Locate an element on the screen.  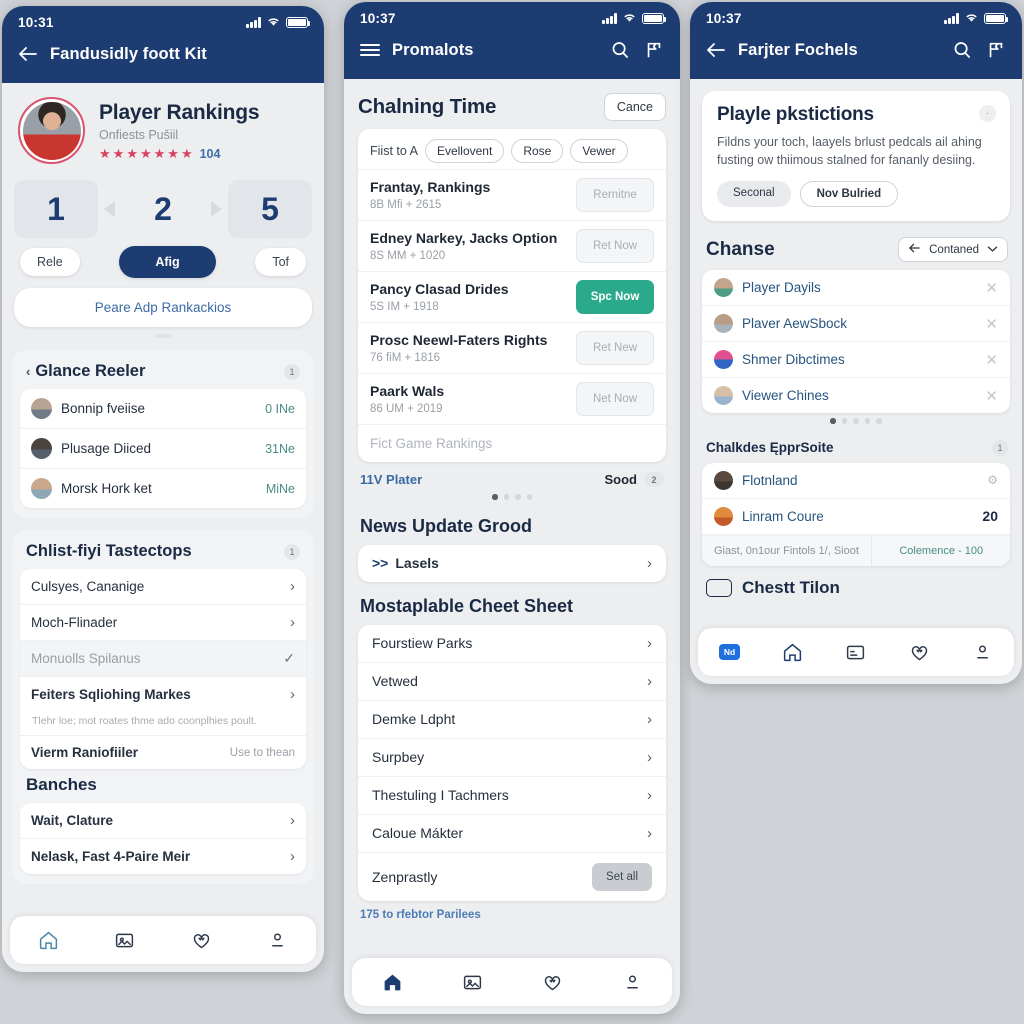
list-item: Vetwed › is located at coordinates (512, 682).